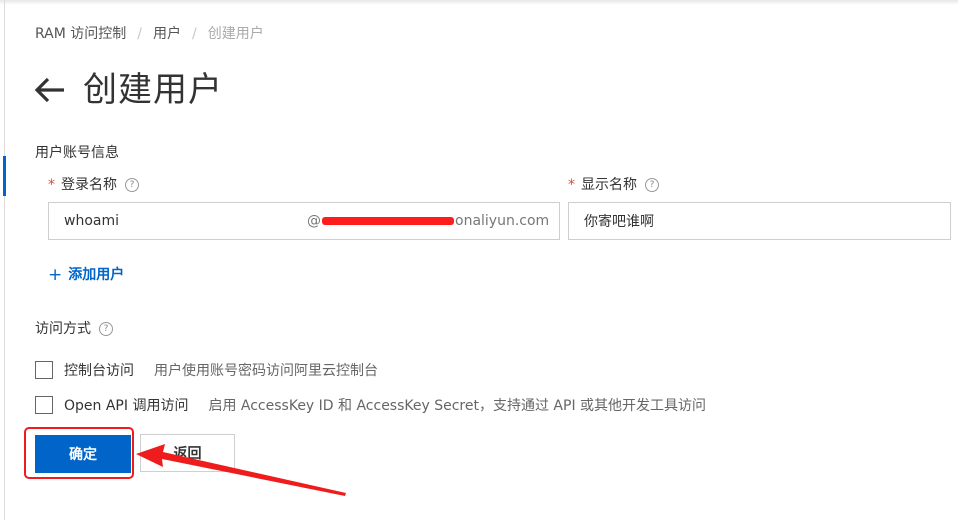 Image resolution: width=958 pixels, height=520 pixels. Describe the element at coordinates (44, 370) in the screenshot. I see `console-access-checkbox` at that location.